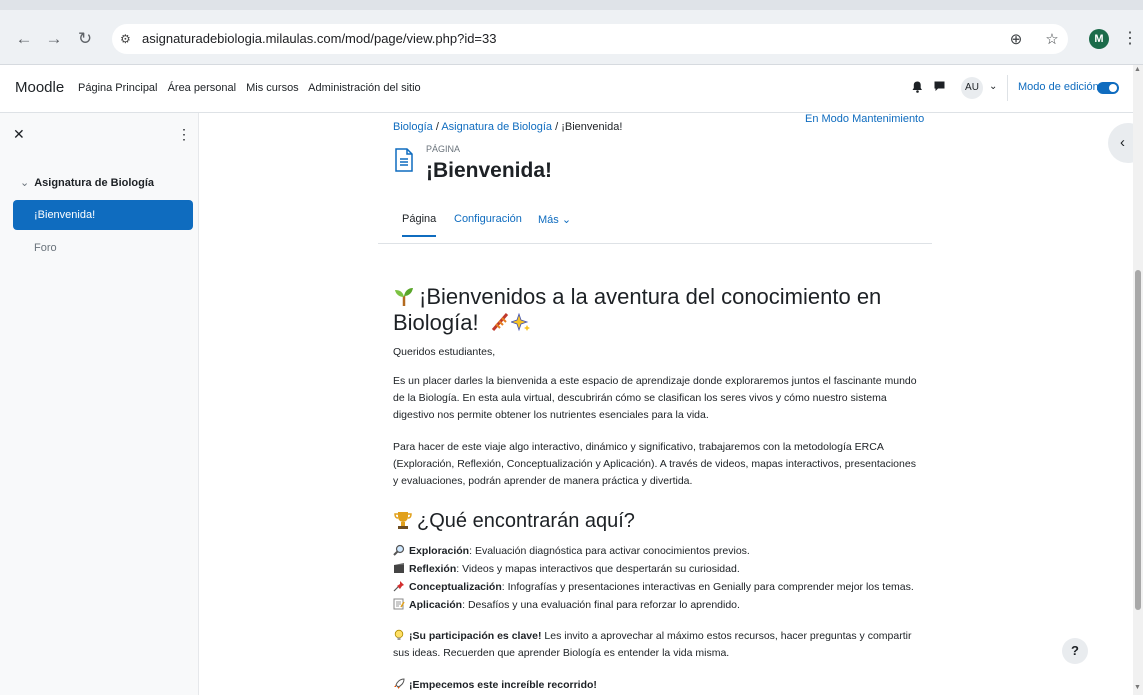 The height and width of the screenshot is (695, 1143). I want to click on pushpin-icon, so click(399, 586).